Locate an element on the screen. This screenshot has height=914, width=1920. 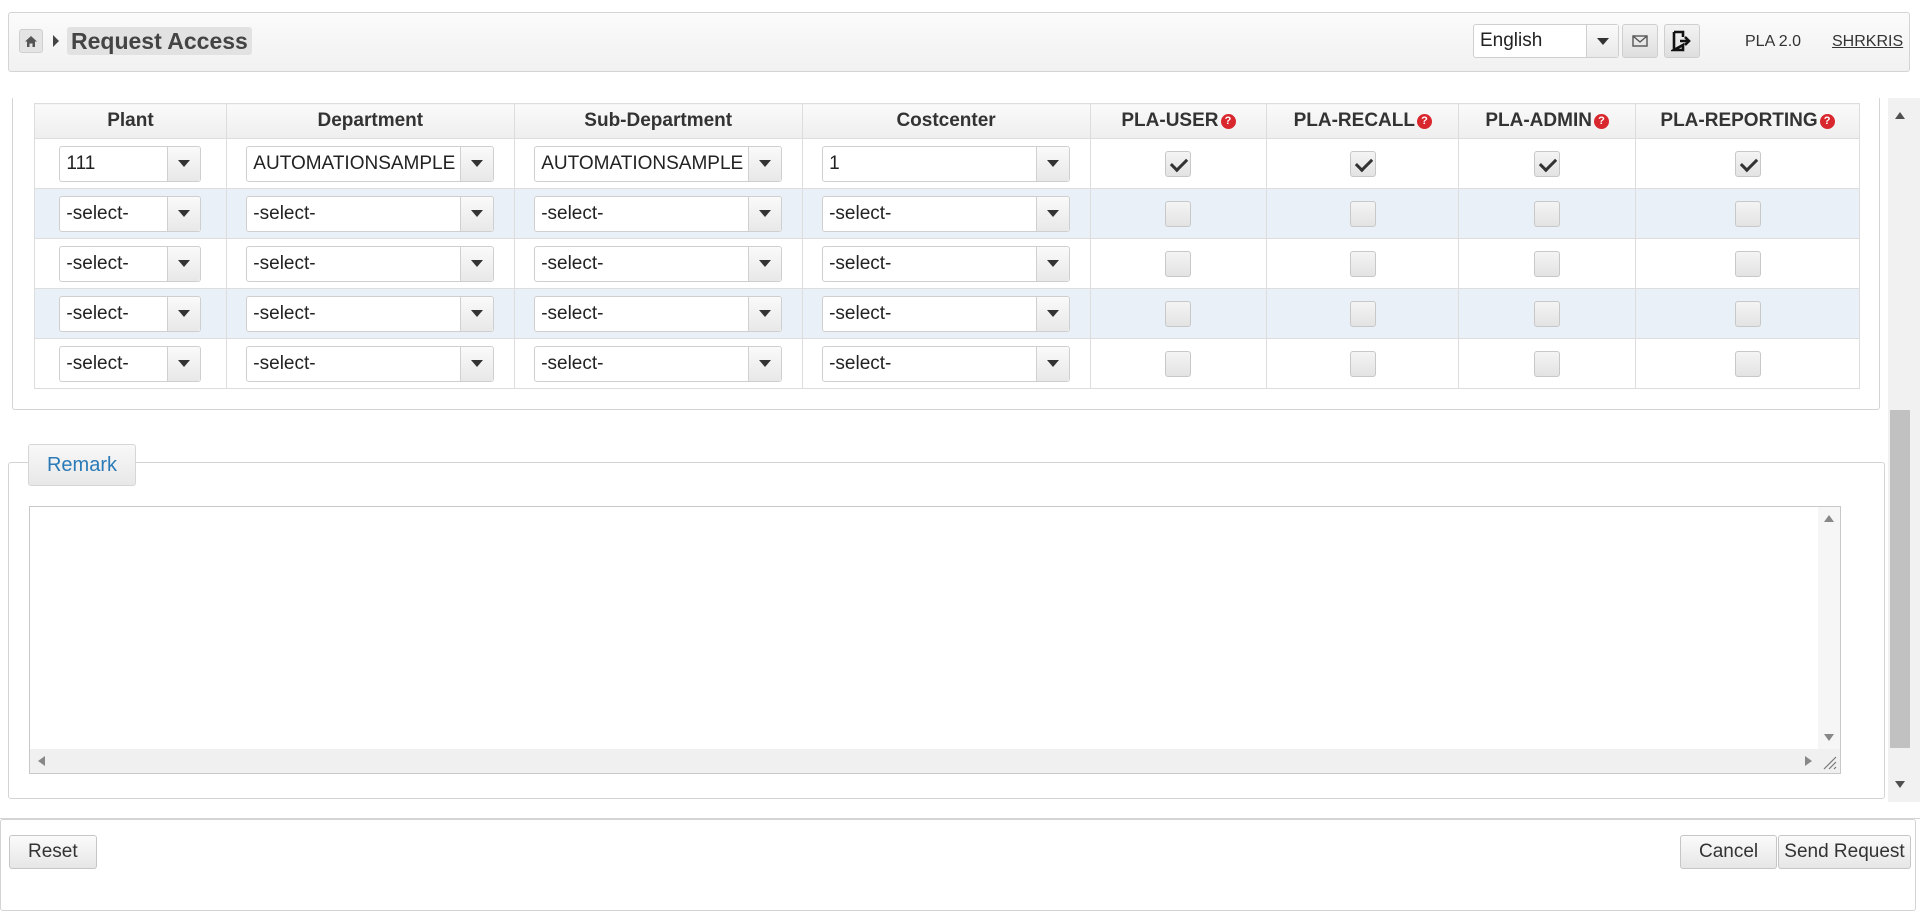
table-cell: -select- is located at coordinates (658, 263).